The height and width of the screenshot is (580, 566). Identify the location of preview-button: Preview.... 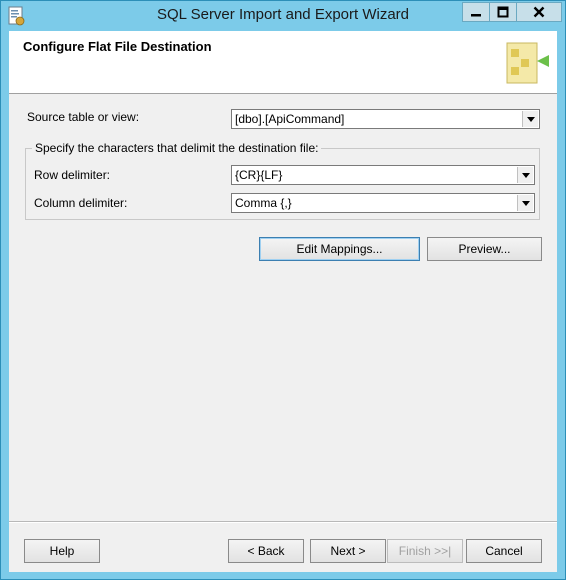
(484, 249).